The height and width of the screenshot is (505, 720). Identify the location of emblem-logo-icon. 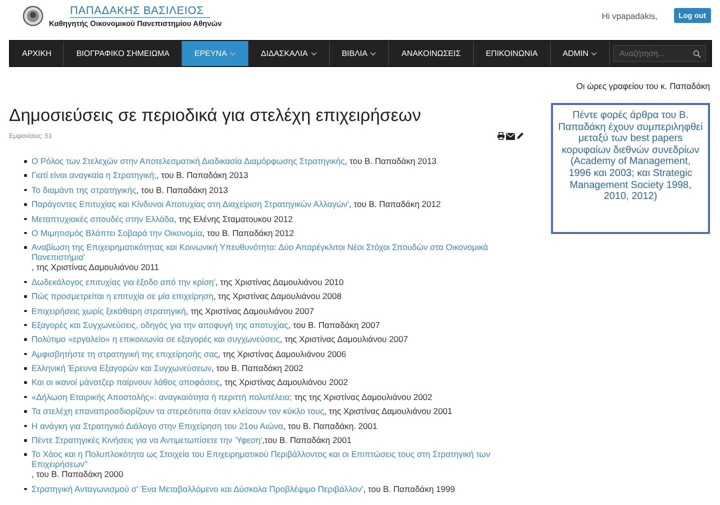
(33, 16).